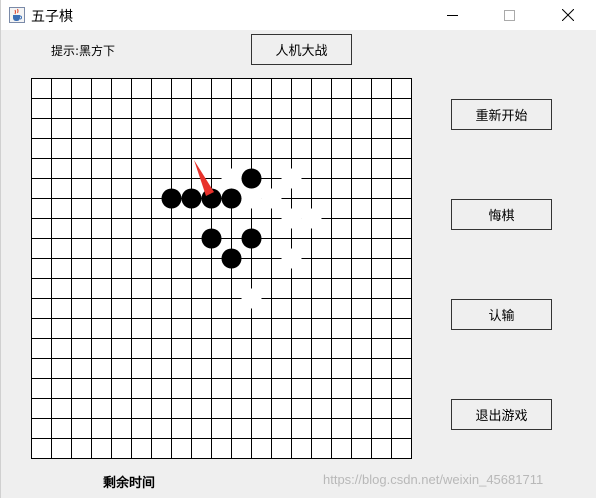  I want to click on remaining-time-label: 剩余时间, so click(129, 483).